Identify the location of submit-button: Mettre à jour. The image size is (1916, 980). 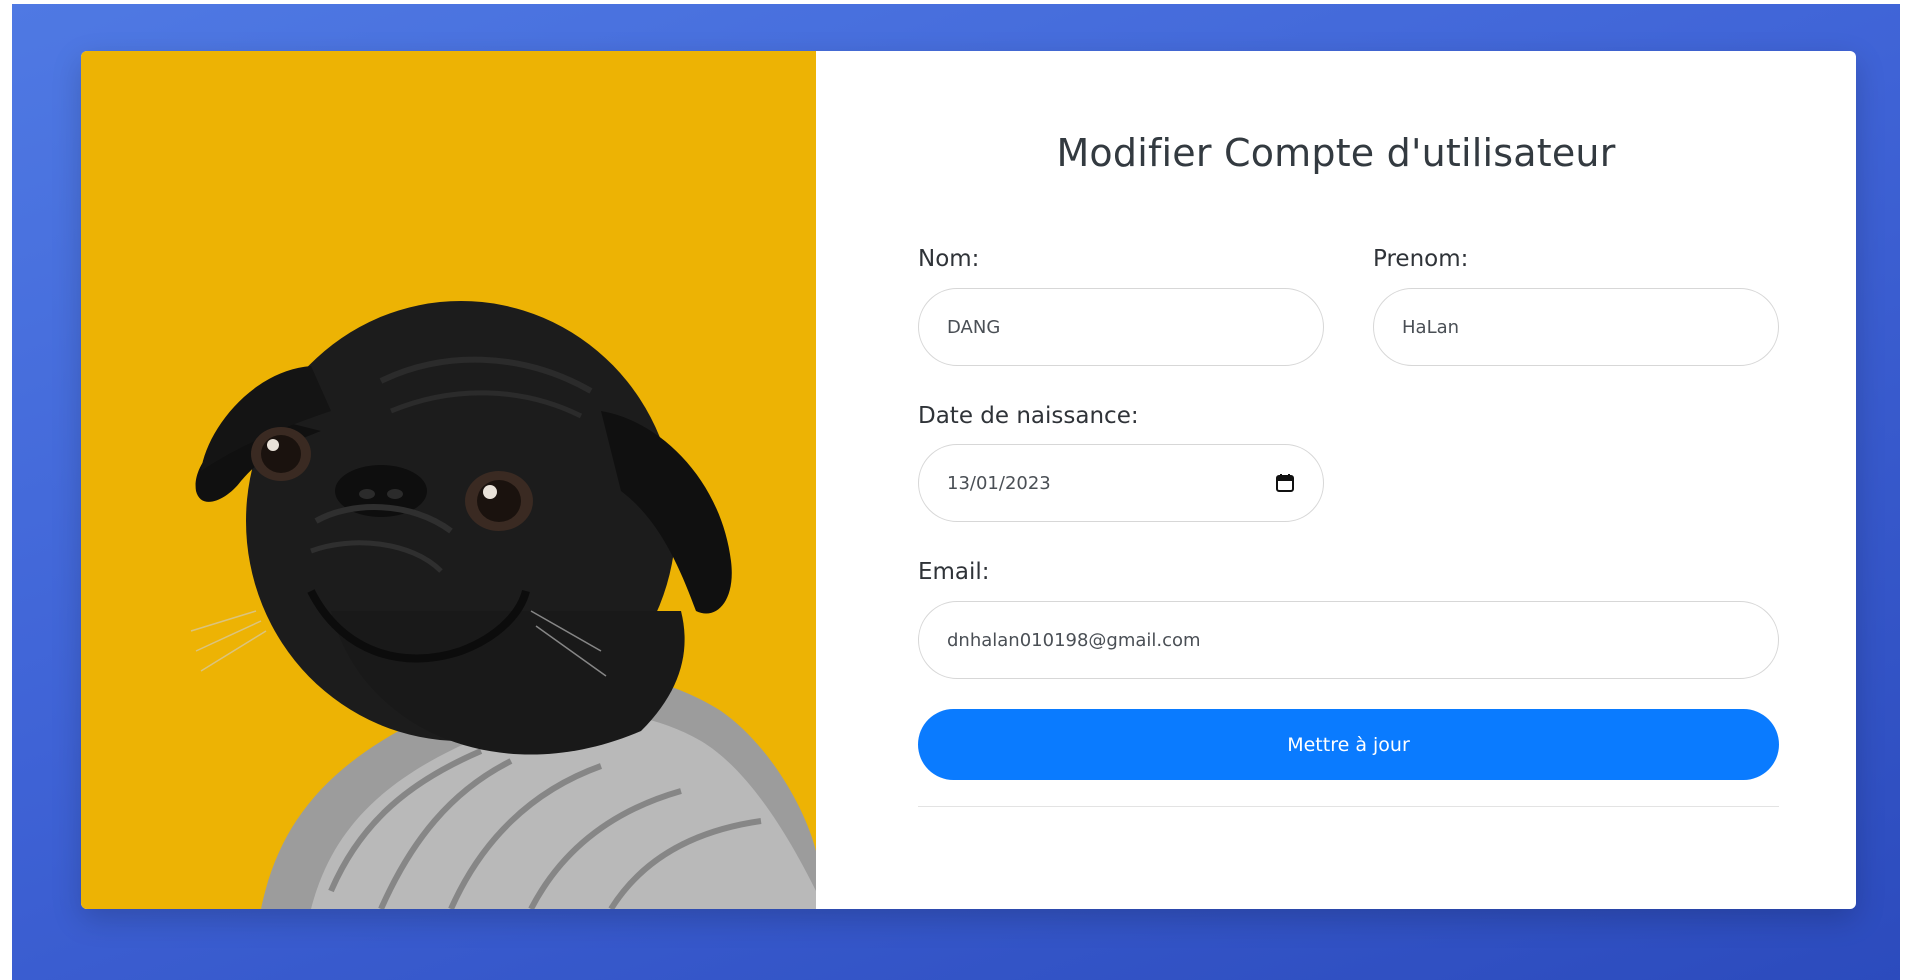
(1348, 744).